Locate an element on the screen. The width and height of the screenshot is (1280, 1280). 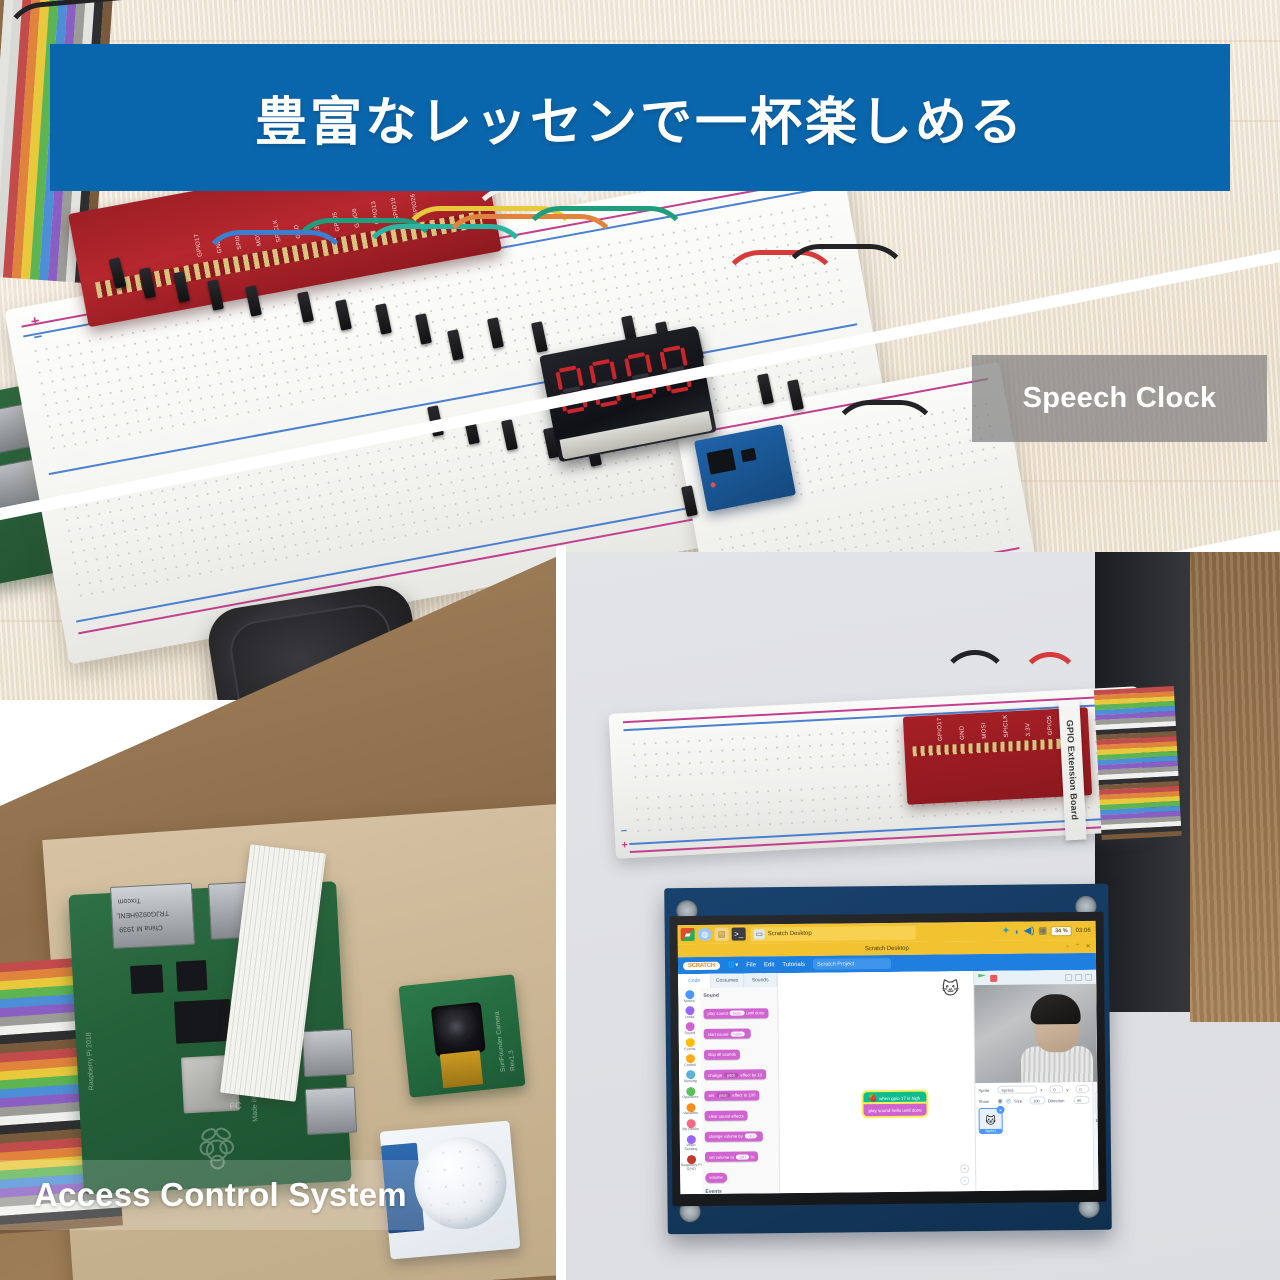
palette-block: change volume by -10 is located at coordinates (733, 1136).